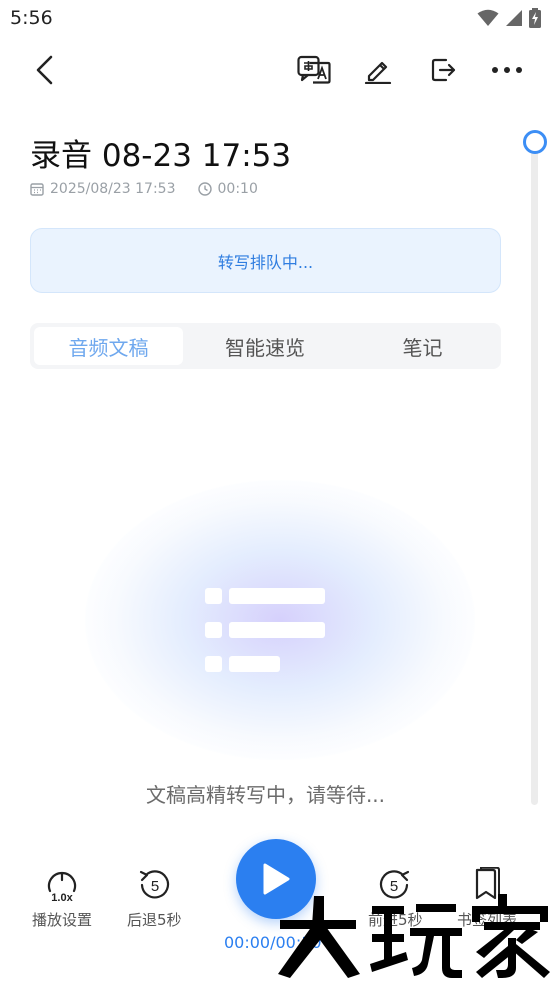  What do you see at coordinates (237, 189) in the screenshot?
I see `meta-duration: 00:10` at bounding box center [237, 189].